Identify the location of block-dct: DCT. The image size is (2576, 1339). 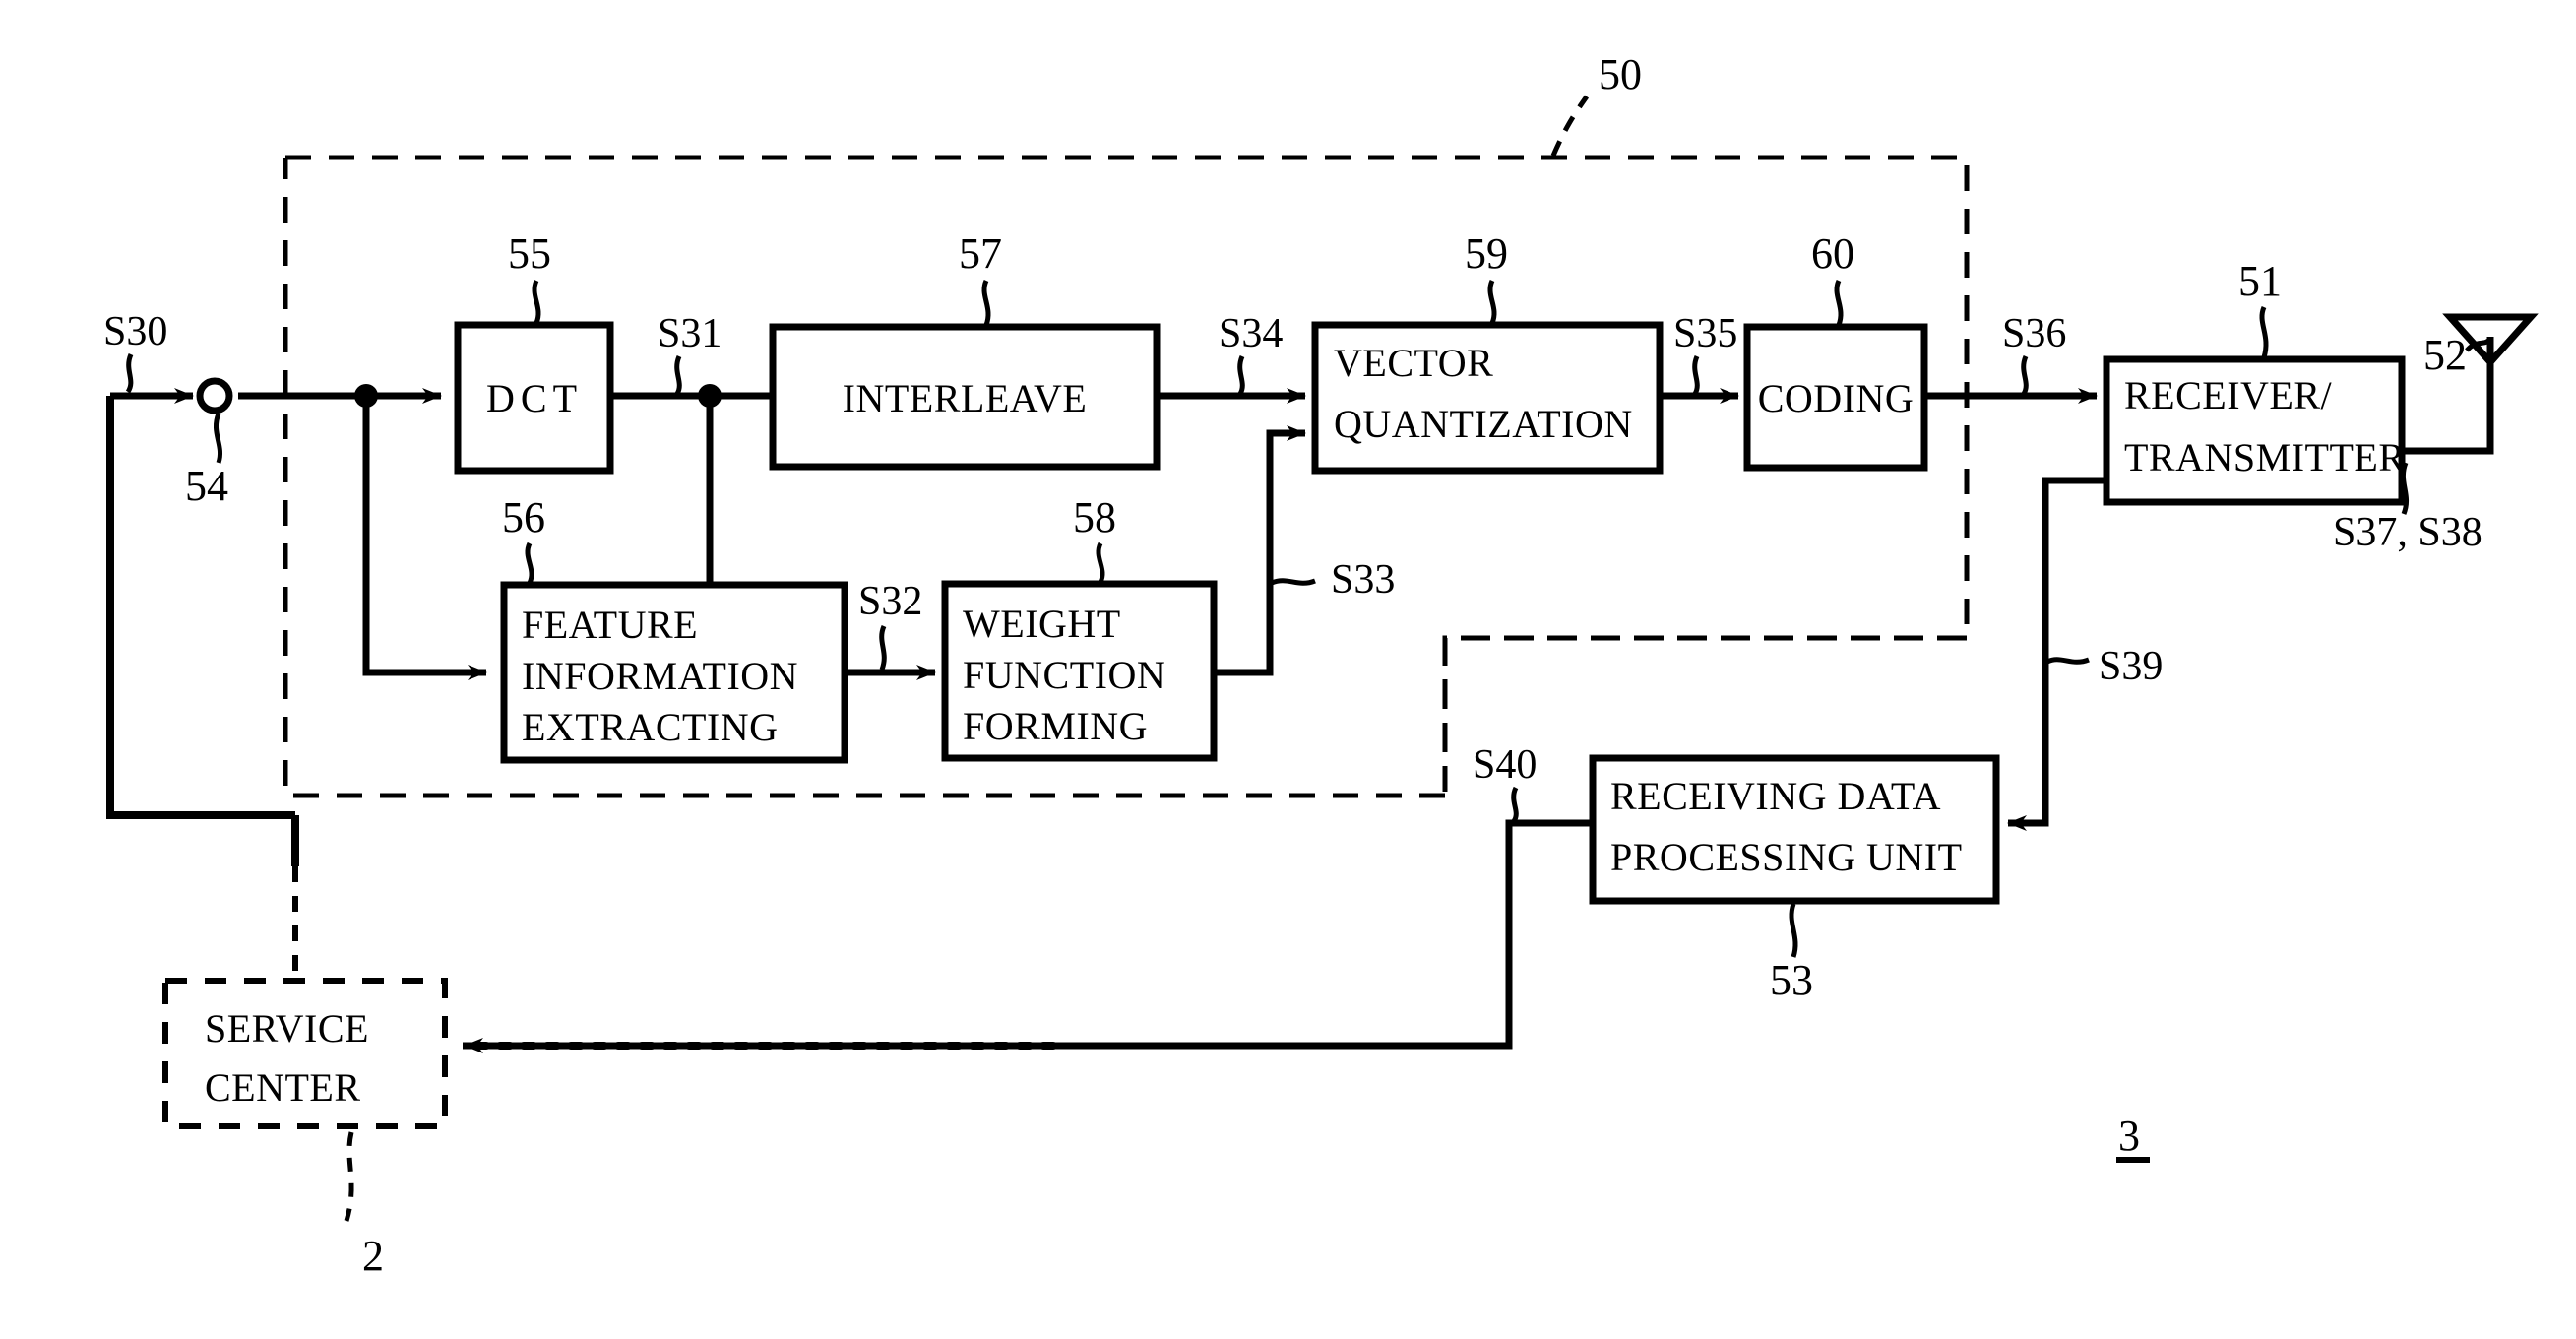
(534, 398).